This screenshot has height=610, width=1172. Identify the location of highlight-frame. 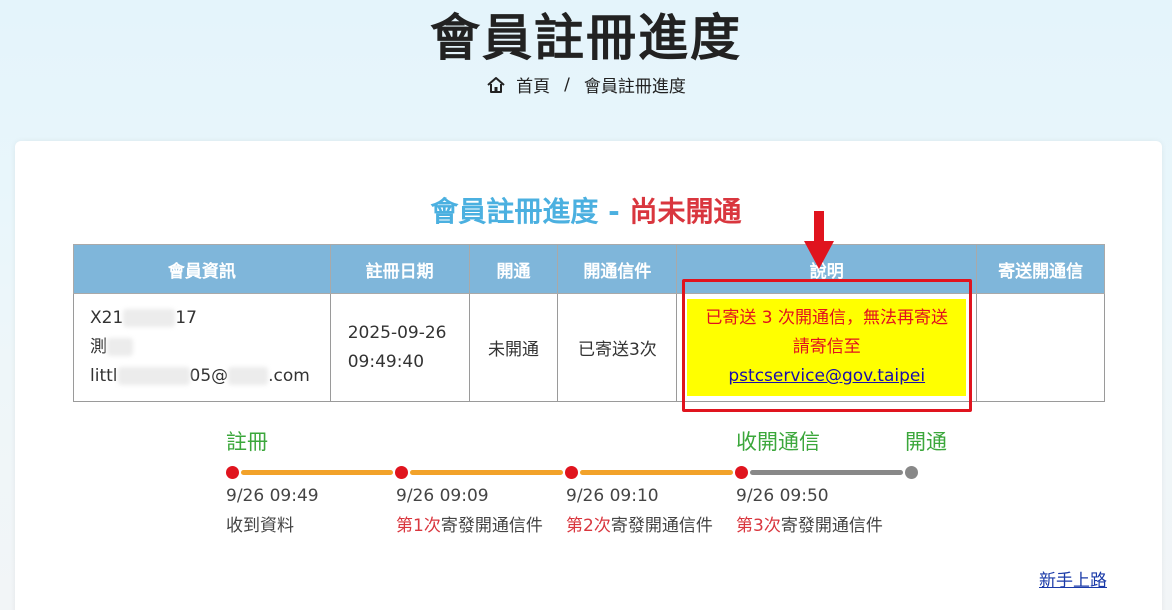
(827, 345).